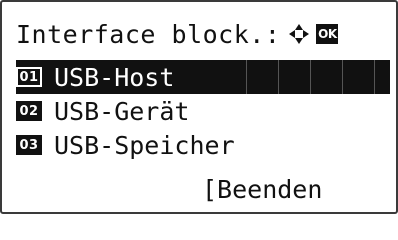 The width and height of the screenshot is (398, 240). I want to click on menu-item-usb-host: 01 USB-Host, so click(203, 77).